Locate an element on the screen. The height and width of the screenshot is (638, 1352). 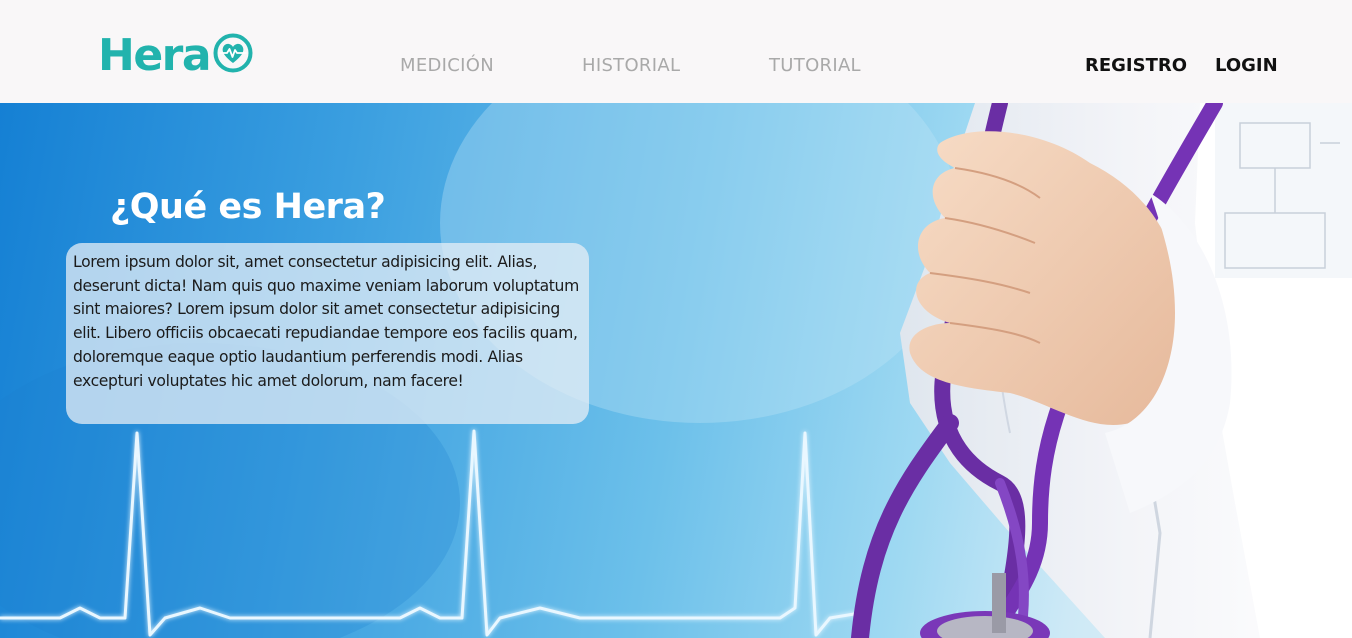
registro-link: REGISTRO is located at coordinates (1136, 65).